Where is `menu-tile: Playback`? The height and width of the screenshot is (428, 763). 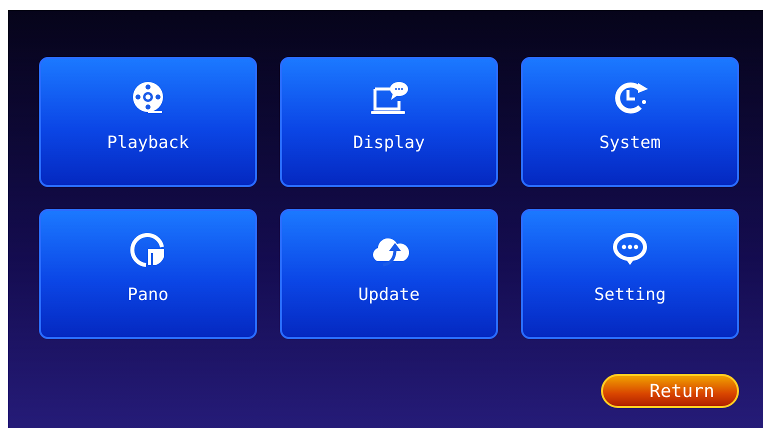
menu-tile: Playback is located at coordinates (148, 122).